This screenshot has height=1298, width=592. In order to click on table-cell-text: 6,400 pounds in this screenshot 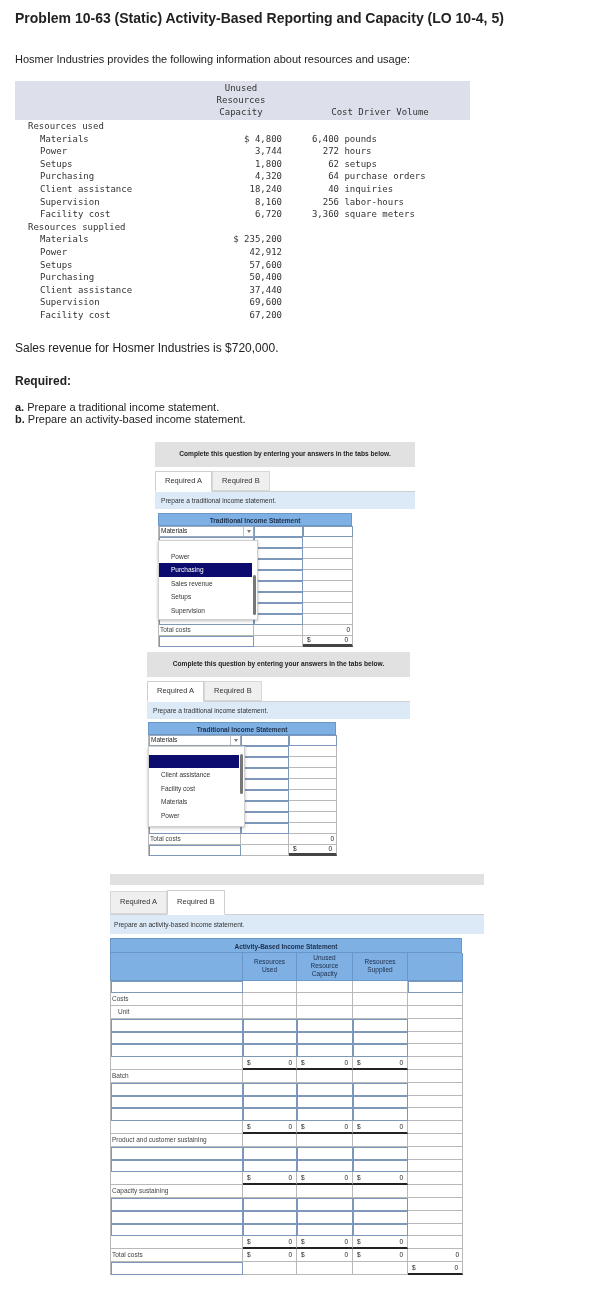, I will do `click(343, 138)`.